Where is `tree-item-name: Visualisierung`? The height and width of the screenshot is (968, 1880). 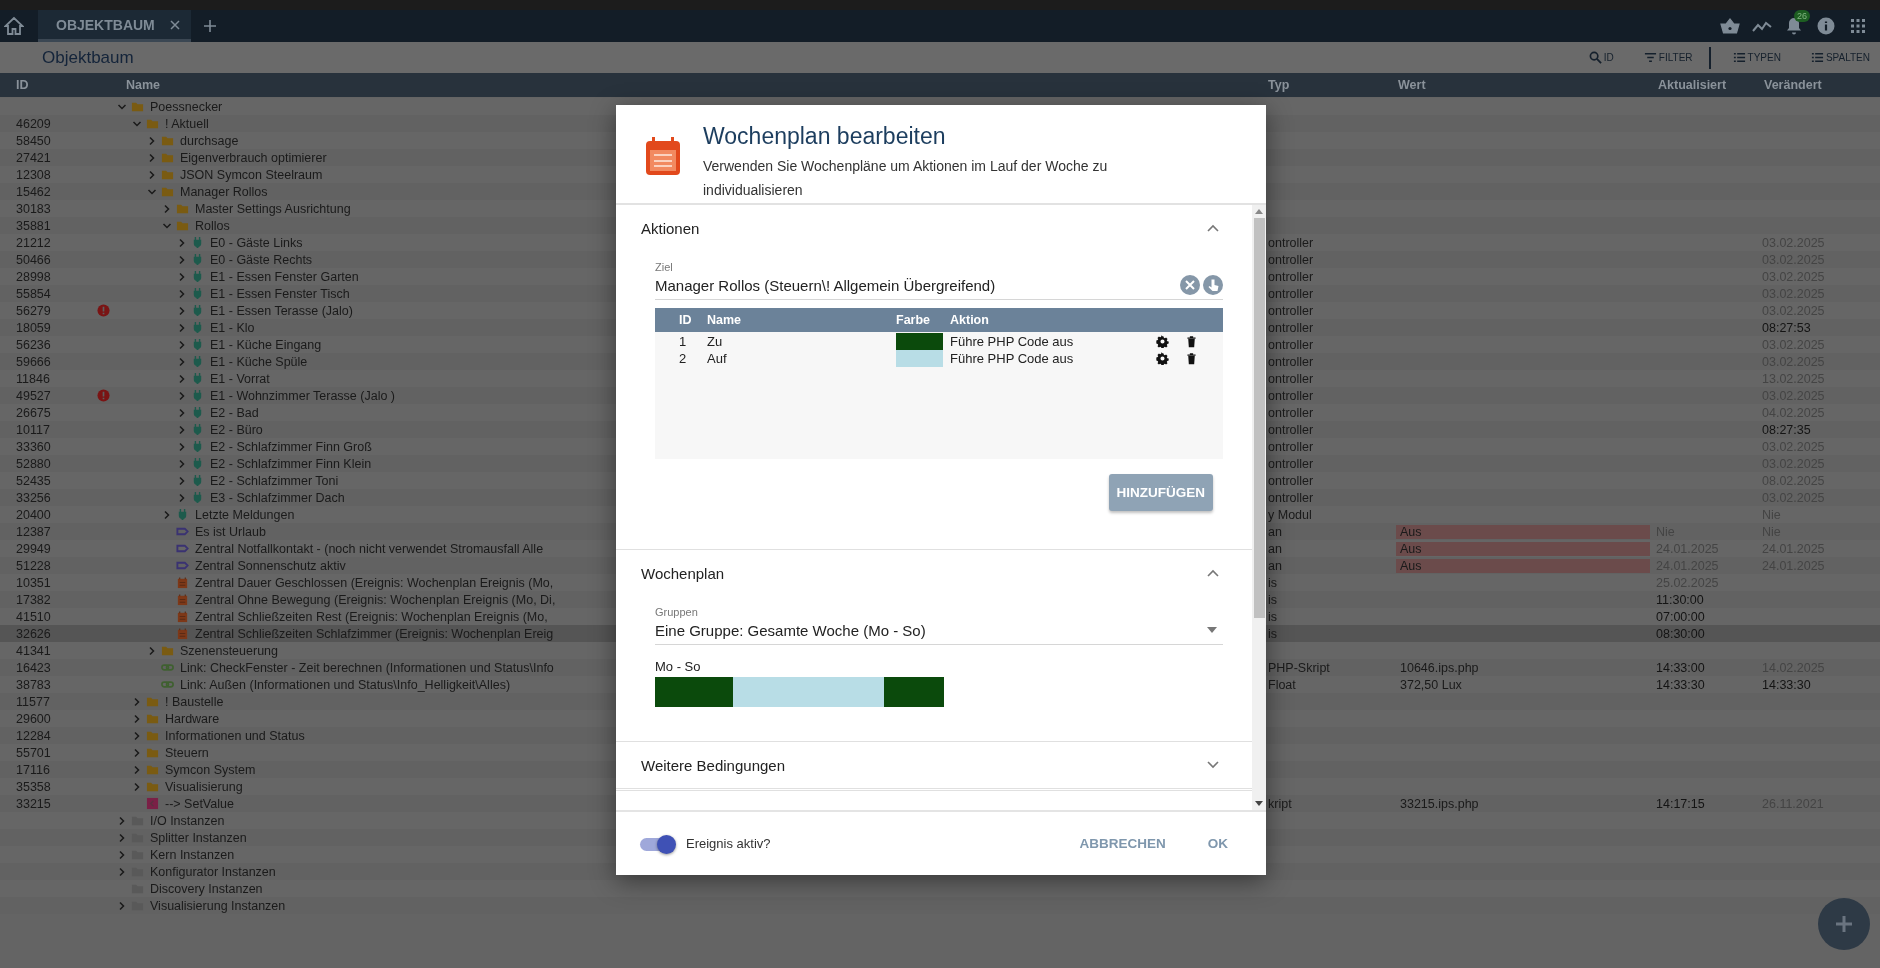 tree-item-name: Visualisierung is located at coordinates (204, 786).